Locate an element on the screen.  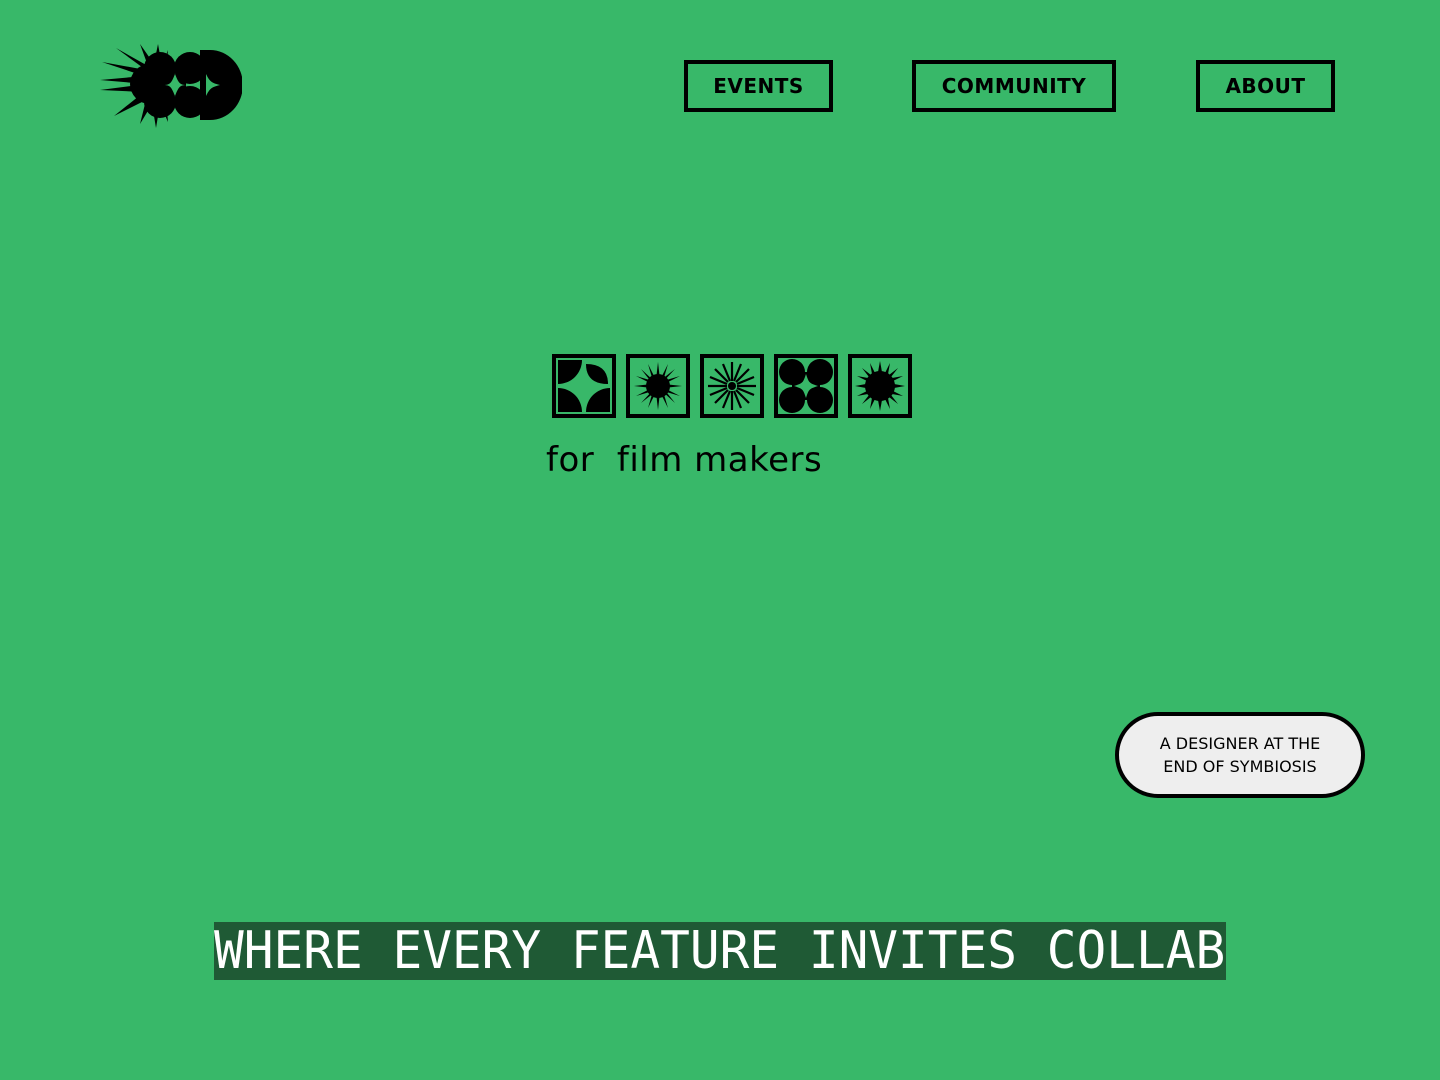
sun-burst-icon is located at coordinates (880, 386).